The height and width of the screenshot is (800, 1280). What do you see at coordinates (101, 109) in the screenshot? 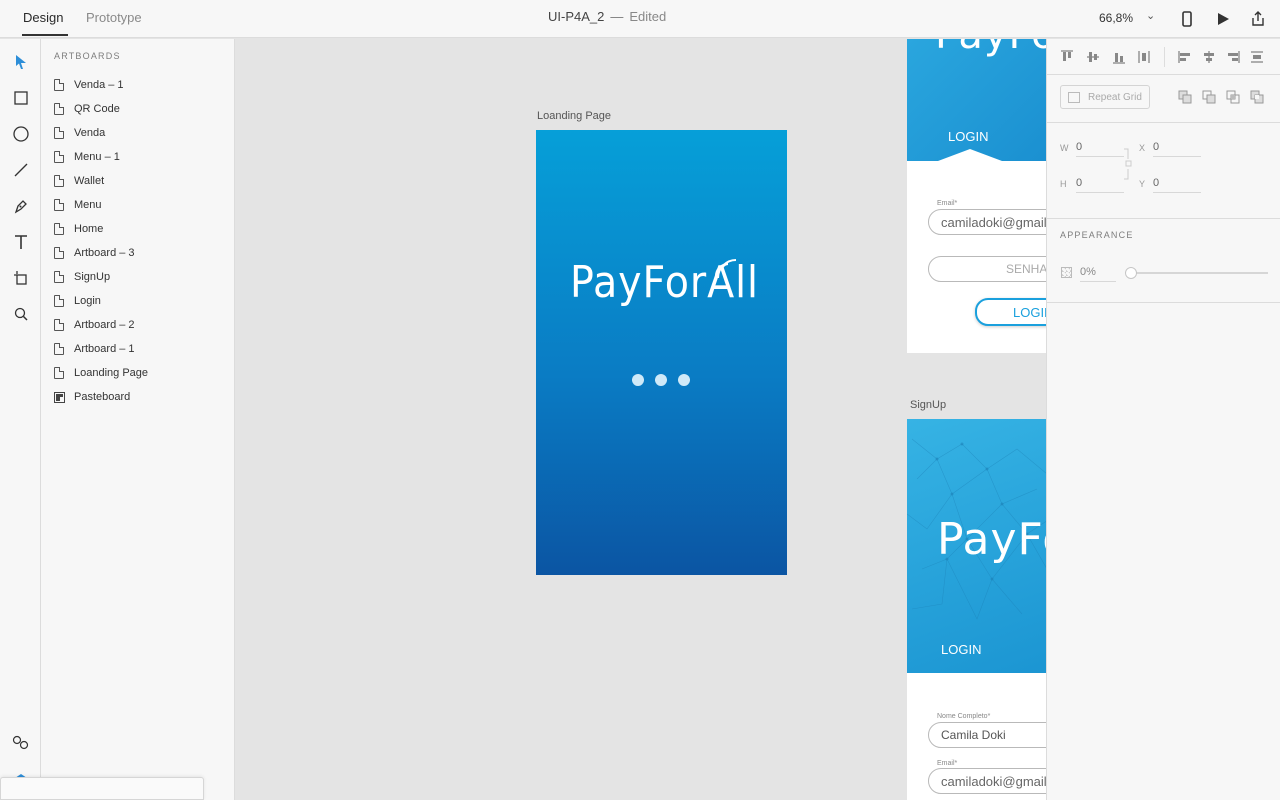
I see `layer-item: QR Code` at bounding box center [101, 109].